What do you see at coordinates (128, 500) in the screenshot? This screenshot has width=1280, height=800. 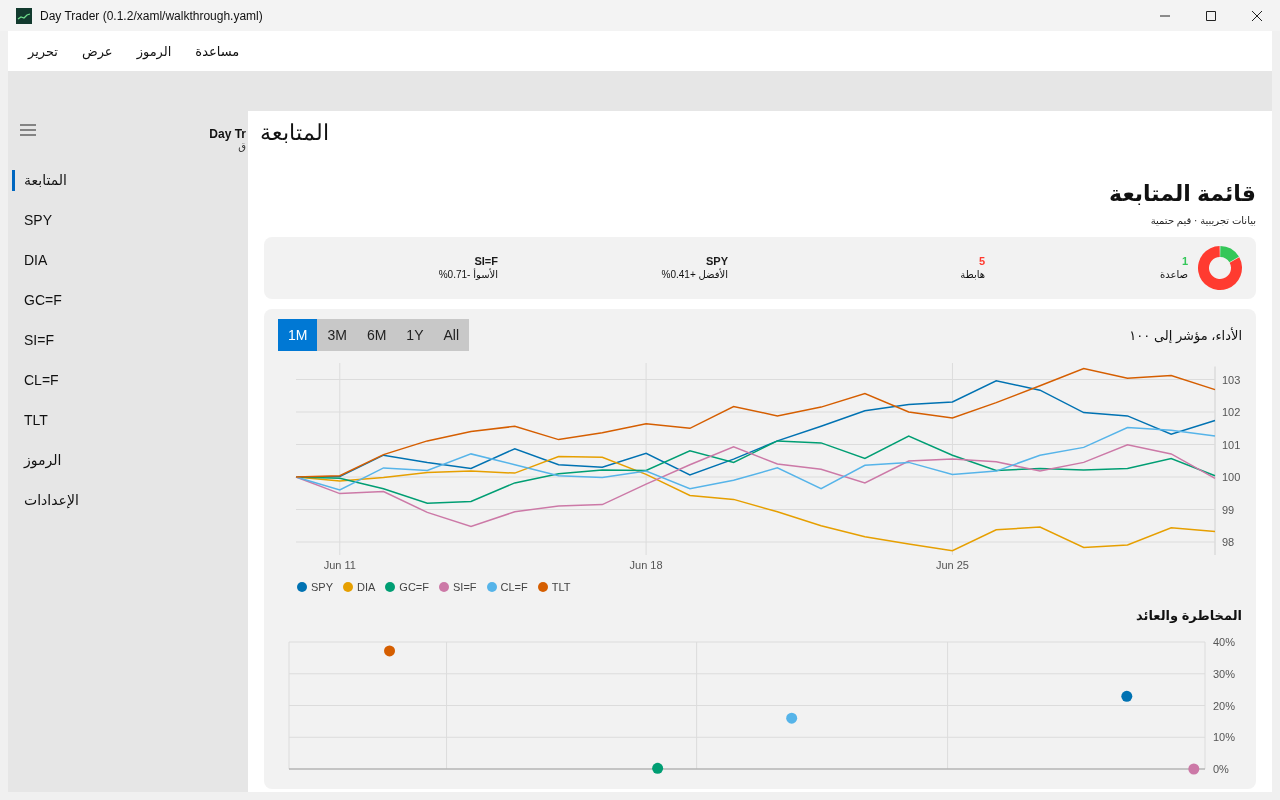 I see `sidebar-item: الإعدادات` at bounding box center [128, 500].